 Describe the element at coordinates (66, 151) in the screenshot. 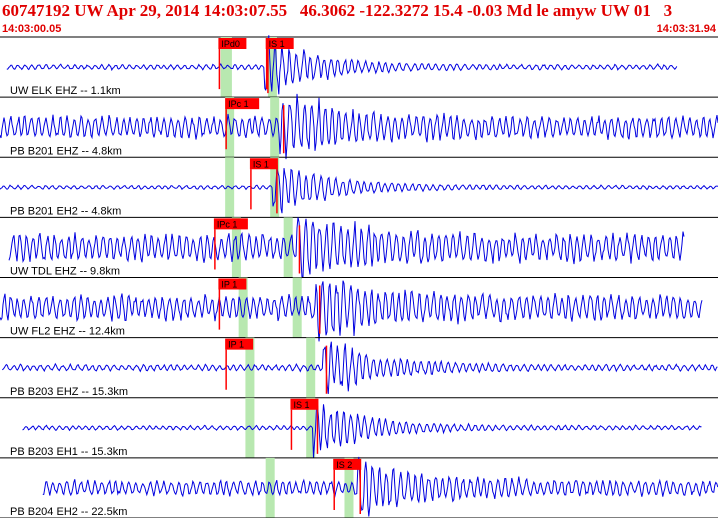

I see `station-label: PB B201 EHZ -- 4.8km` at that location.